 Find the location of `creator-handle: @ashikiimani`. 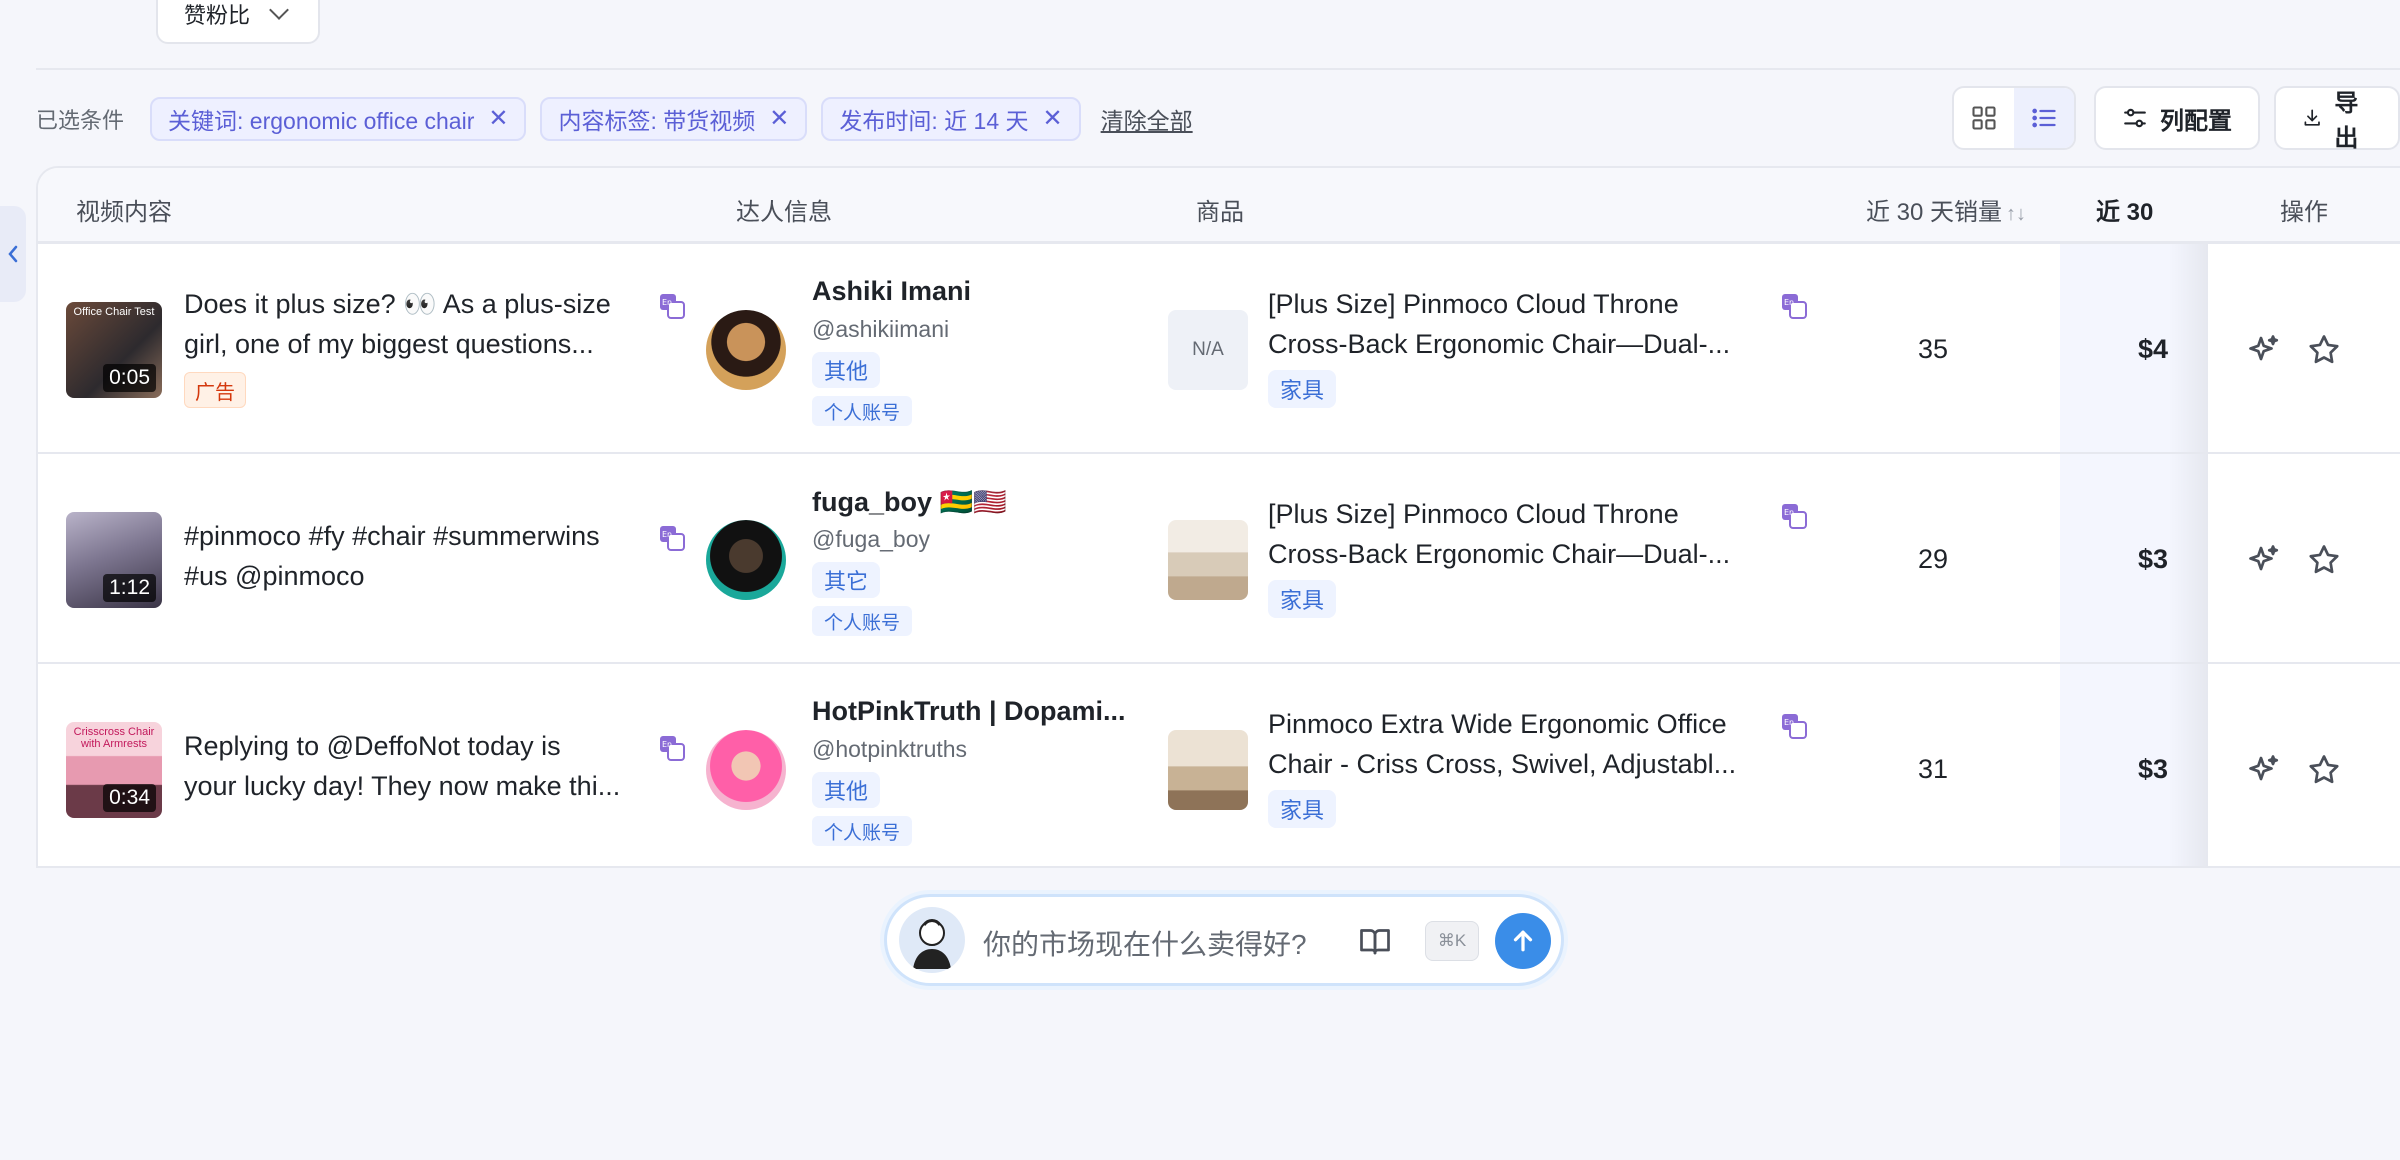

creator-handle: @ashikiimani is located at coordinates (881, 329).